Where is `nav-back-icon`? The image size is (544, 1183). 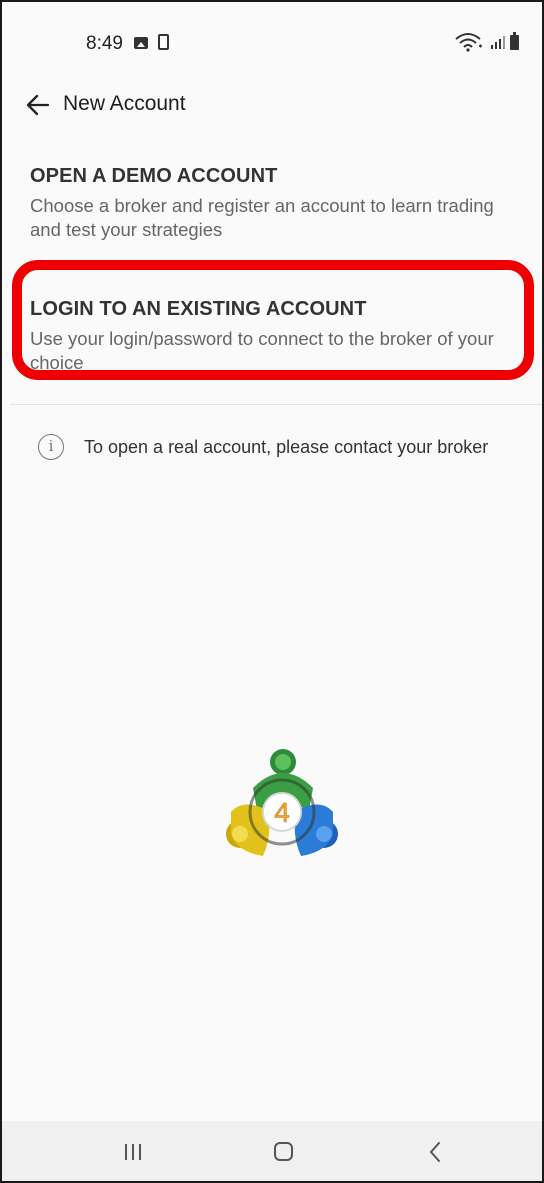 nav-back-icon is located at coordinates (435, 1152).